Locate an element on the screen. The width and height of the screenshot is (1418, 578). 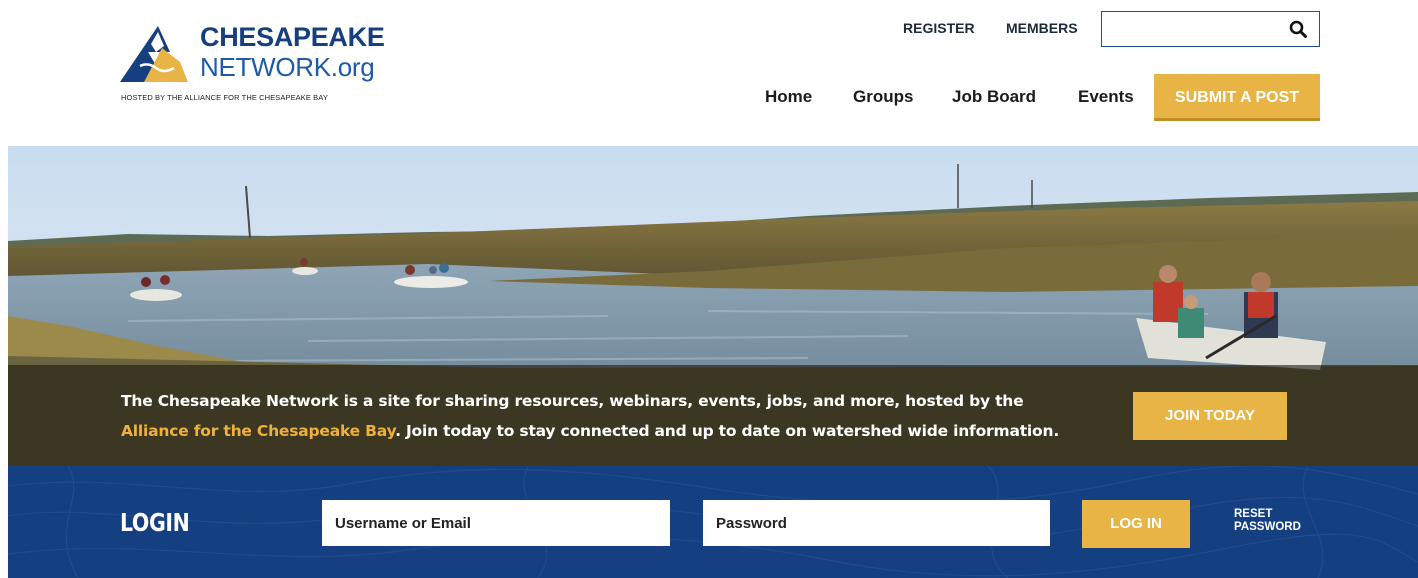
password-field-wrap is located at coordinates (876, 523).